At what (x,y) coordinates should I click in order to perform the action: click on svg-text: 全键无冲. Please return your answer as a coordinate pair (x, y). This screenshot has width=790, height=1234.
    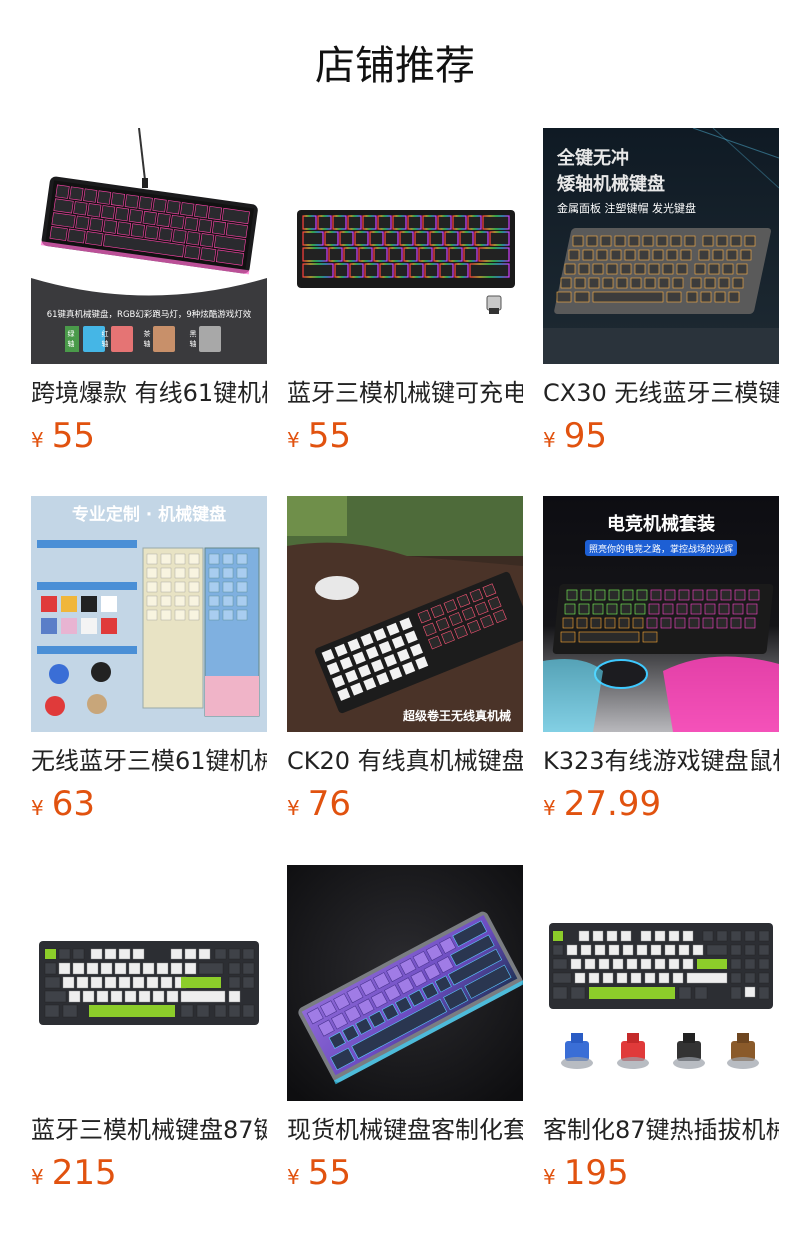
    Looking at the image, I should click on (592, 158).